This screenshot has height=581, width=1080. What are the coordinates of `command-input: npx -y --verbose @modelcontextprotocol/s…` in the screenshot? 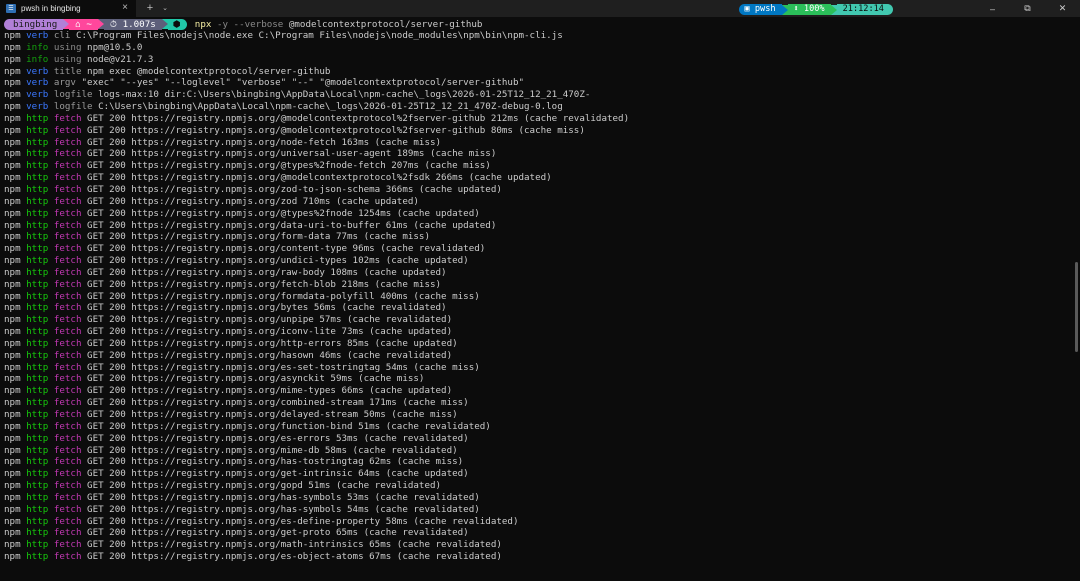 It's located at (339, 24).